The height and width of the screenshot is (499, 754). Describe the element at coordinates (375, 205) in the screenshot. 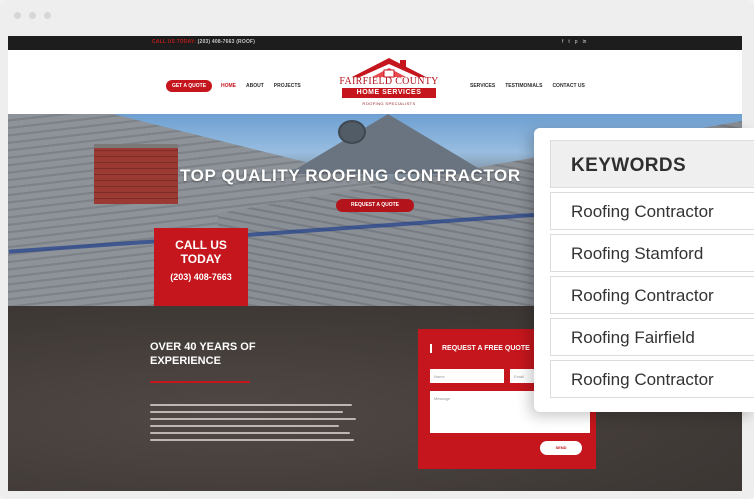

I see `request-quote-button: REQUEST A QUOTE` at that location.